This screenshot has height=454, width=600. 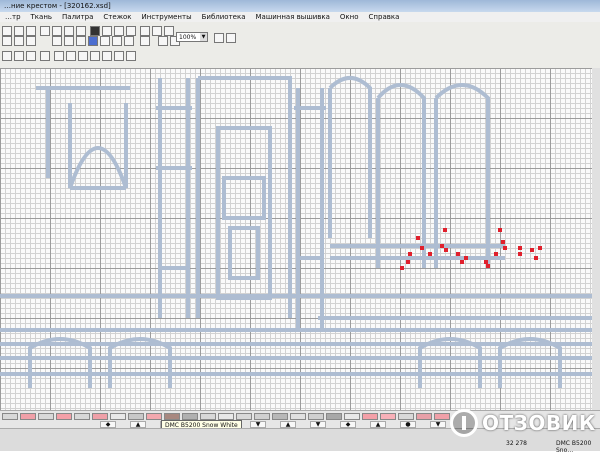 I want to click on menu-item-library: Библиотека, so click(x=224, y=17).